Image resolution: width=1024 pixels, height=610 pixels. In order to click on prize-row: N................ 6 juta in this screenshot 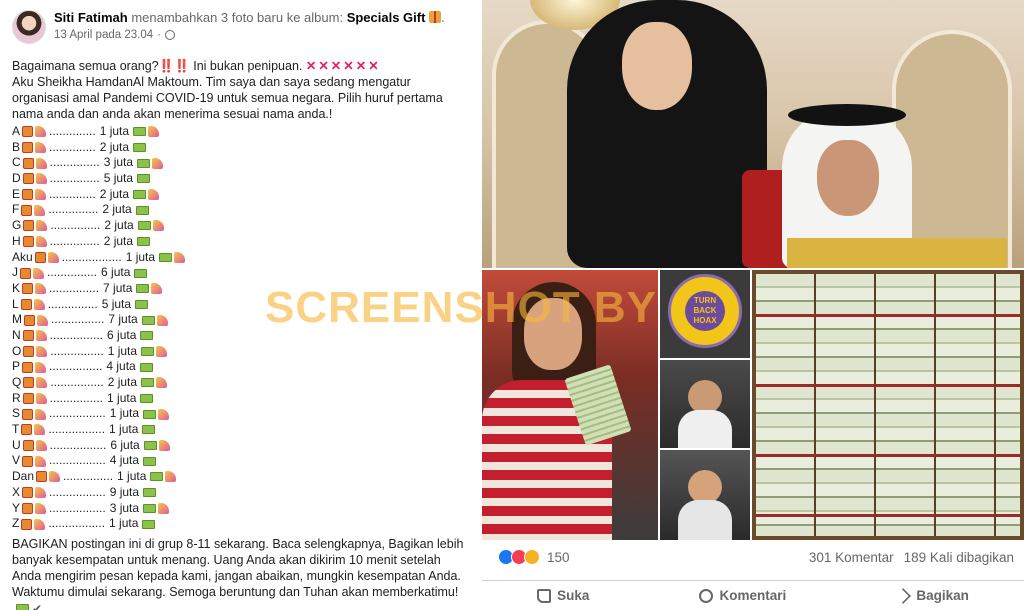, I will do `click(240, 336)`.